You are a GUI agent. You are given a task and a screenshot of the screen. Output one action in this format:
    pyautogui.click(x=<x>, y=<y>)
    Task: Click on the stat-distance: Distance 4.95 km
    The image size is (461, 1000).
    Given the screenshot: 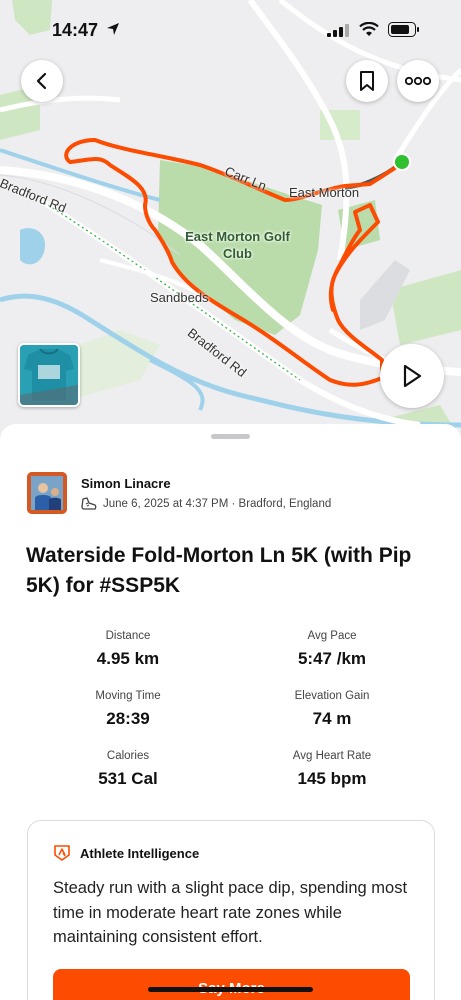 What is the action you would take?
    pyautogui.click(x=128, y=649)
    